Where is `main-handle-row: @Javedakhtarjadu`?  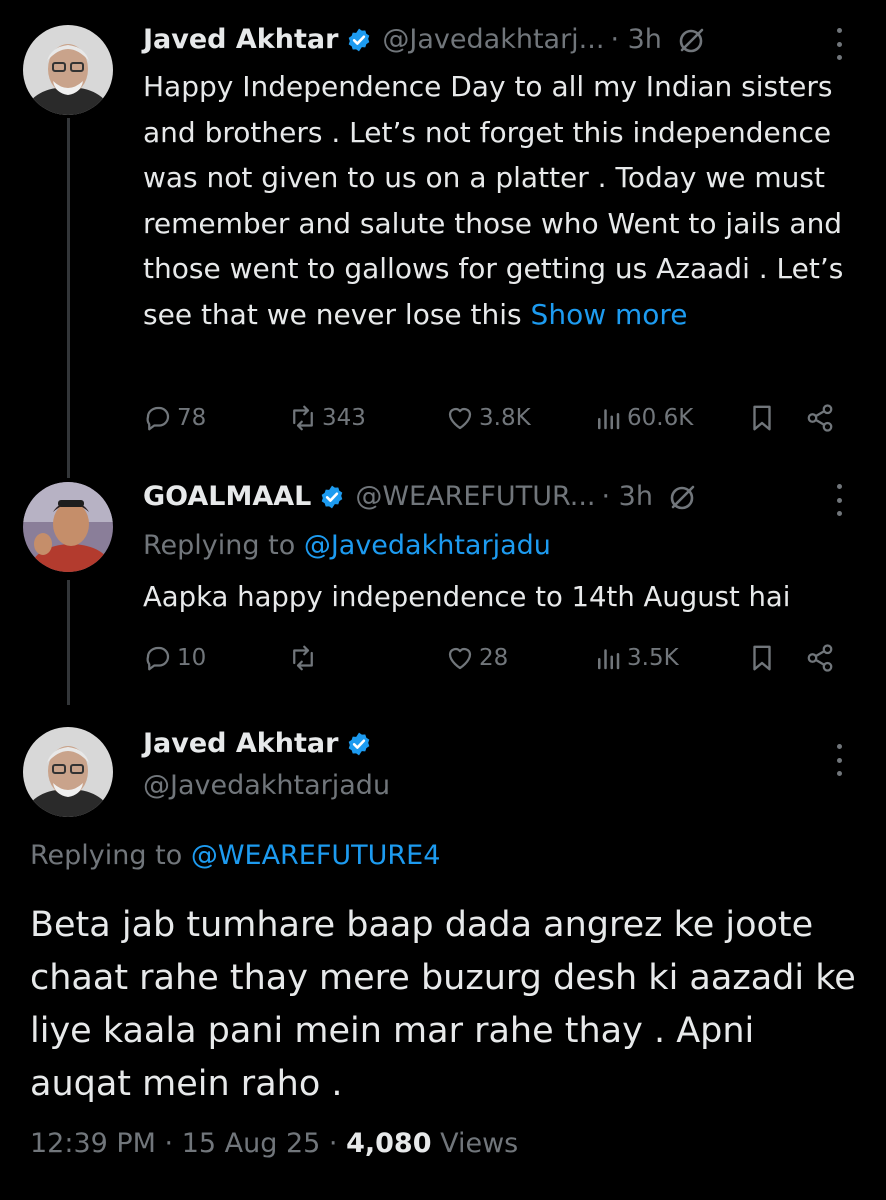
main-handle-row: @Javedakhtarjadu is located at coordinates (266, 785).